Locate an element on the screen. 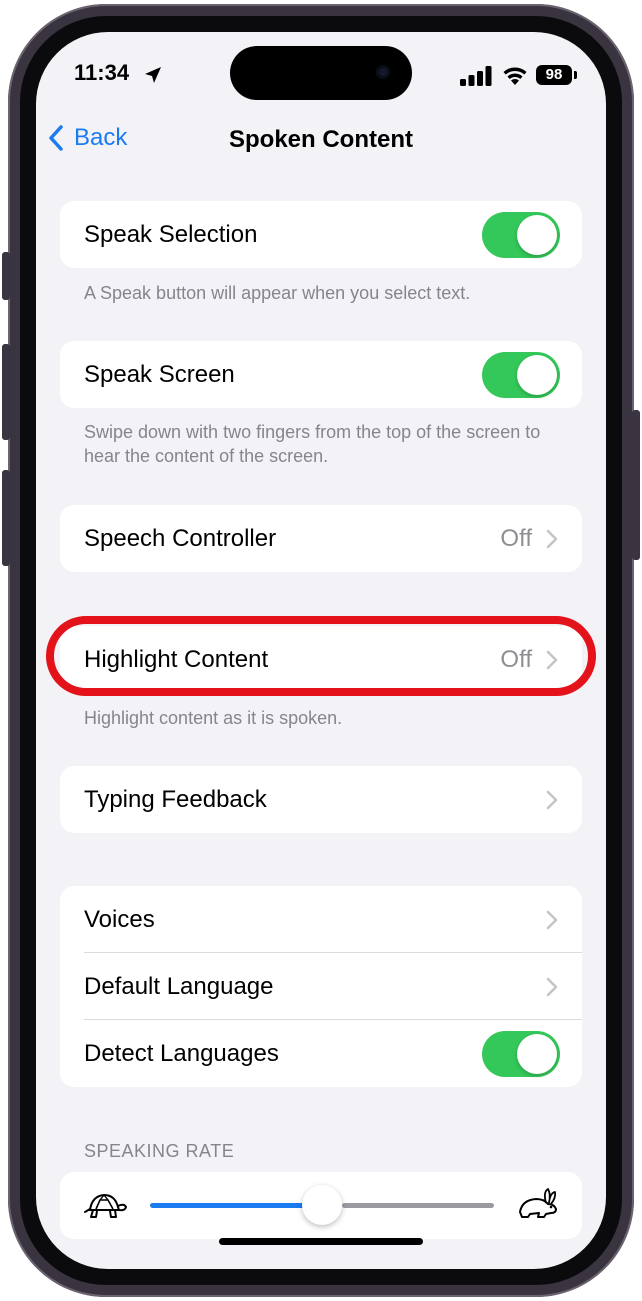  speak-selection-toggle is located at coordinates (521, 234).